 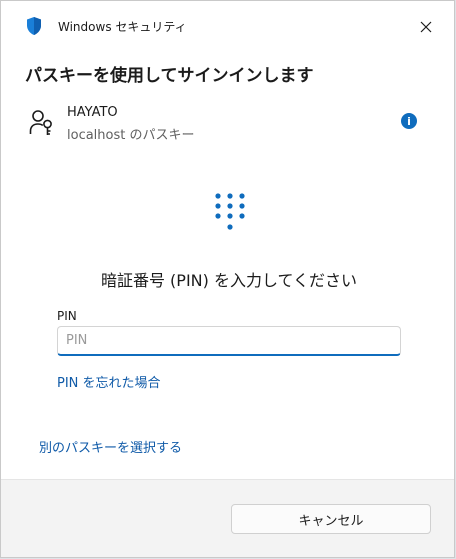 I want to click on info-icon: i, so click(x=409, y=121).